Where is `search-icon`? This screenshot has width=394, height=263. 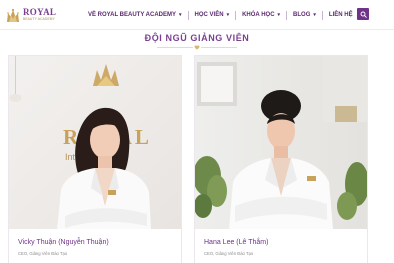 search-icon is located at coordinates (363, 14).